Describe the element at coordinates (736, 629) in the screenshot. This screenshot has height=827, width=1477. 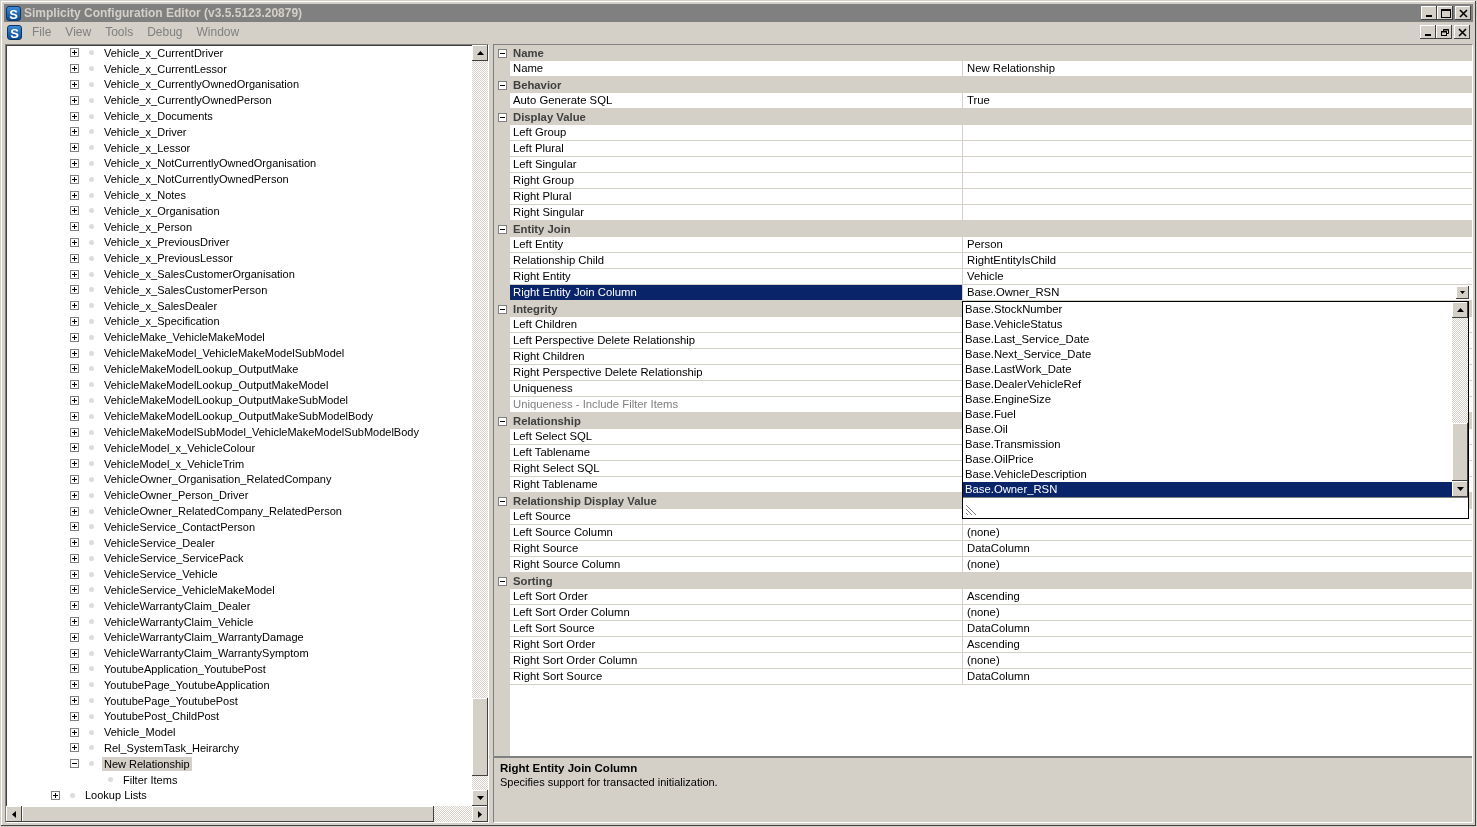
I see `property-name: Left Sort Source` at that location.